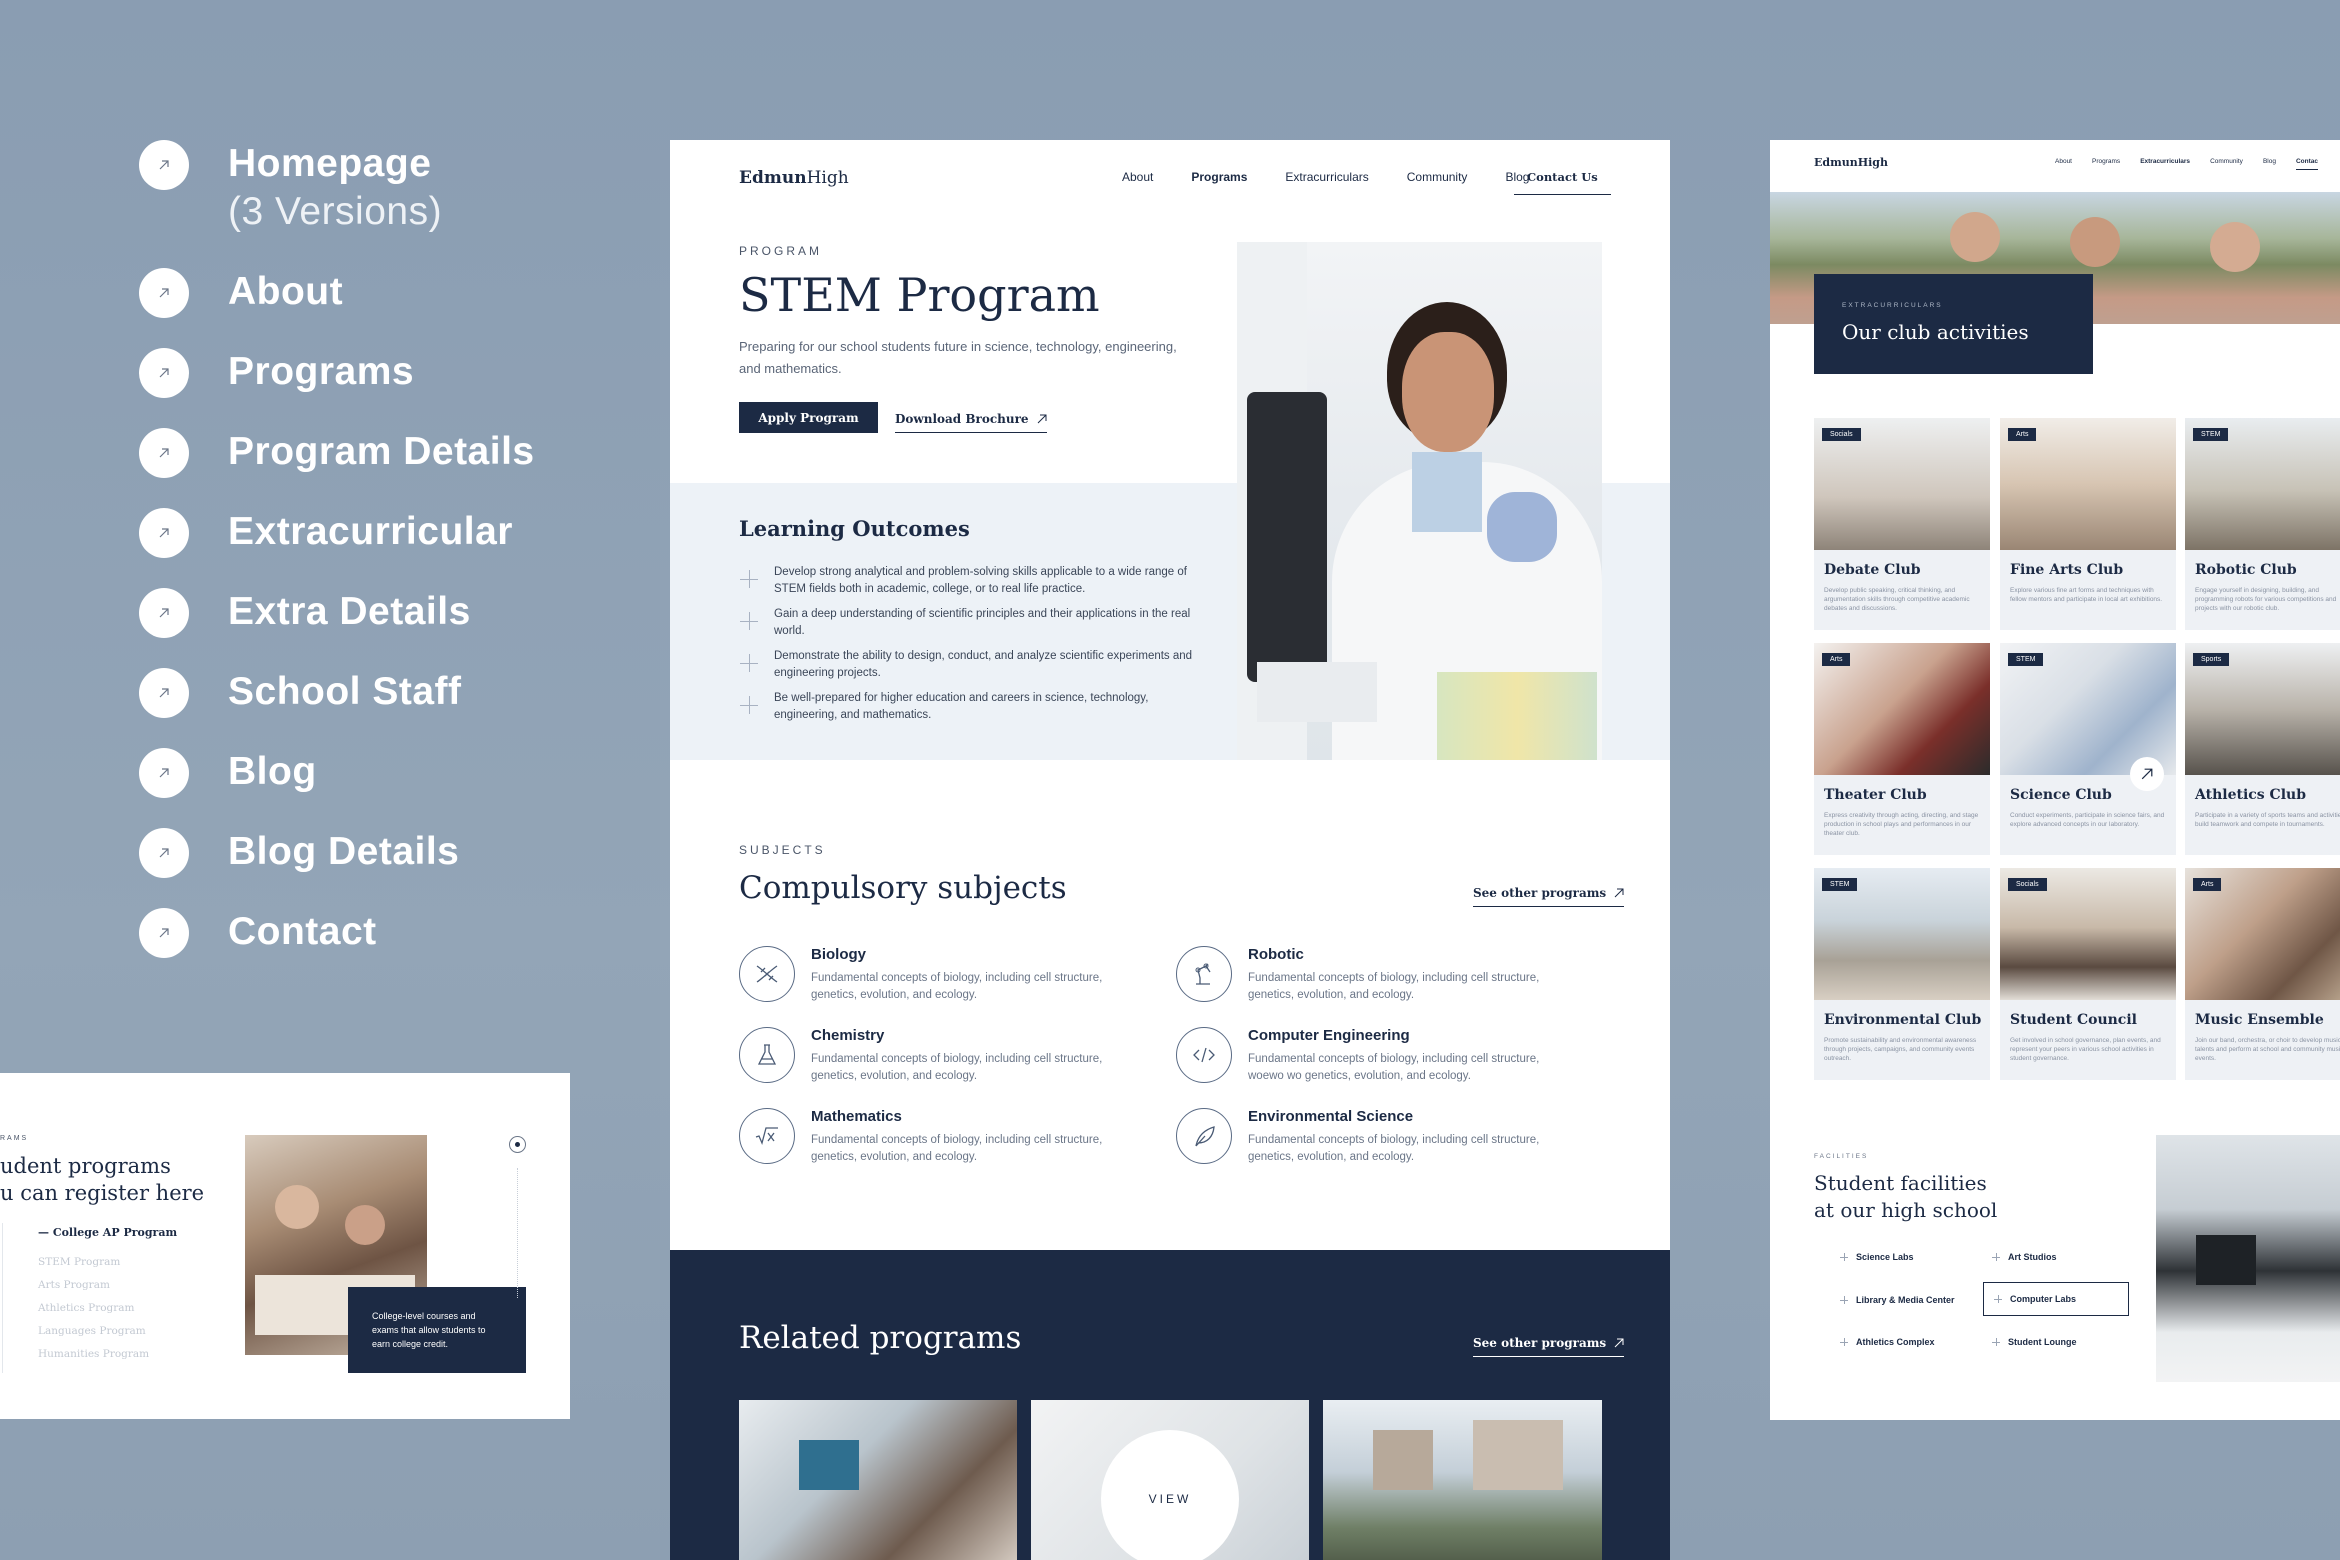 The image size is (2340, 1560). What do you see at coordinates (93, 1308) in the screenshot?
I see `program-item: Athletics Program` at bounding box center [93, 1308].